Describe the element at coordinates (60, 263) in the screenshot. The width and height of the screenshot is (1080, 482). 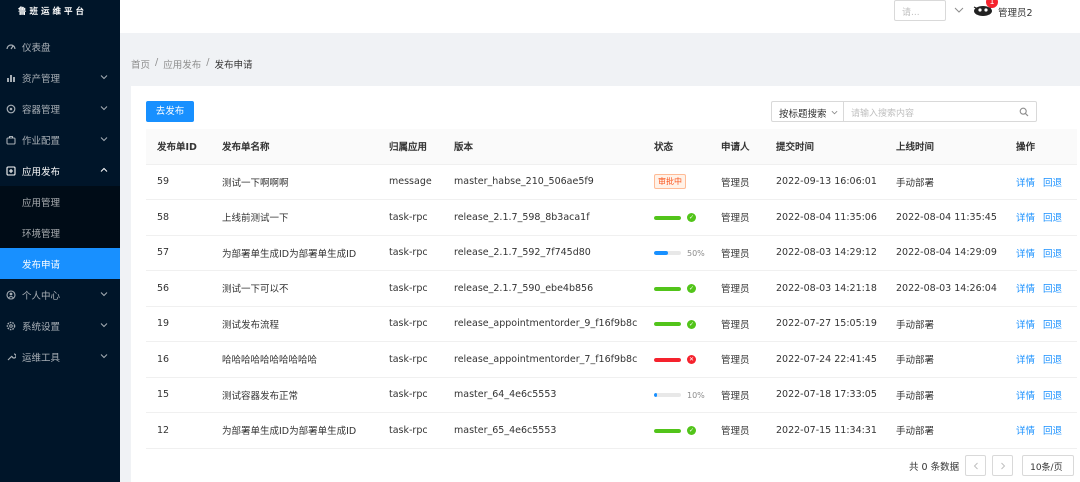
I see `sidebar-item-release-request: 发布申请` at that location.